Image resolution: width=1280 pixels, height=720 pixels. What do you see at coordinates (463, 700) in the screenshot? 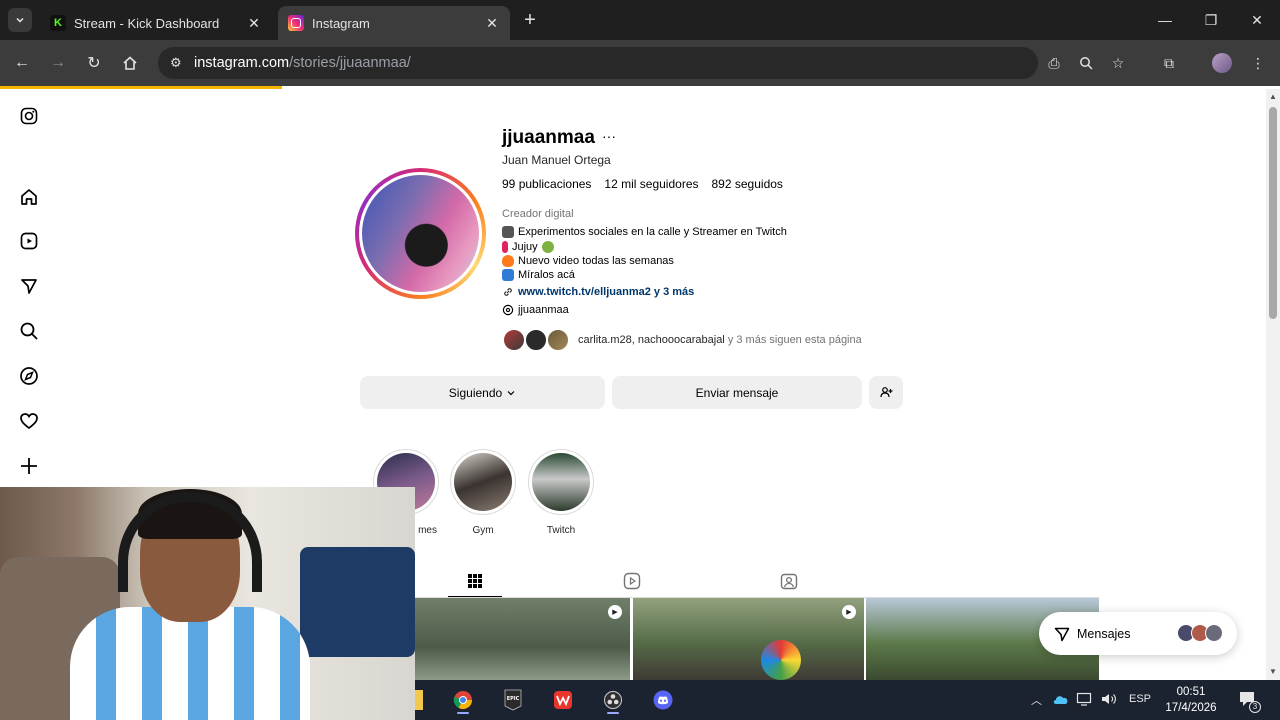
I see `chrome-taskbar-icon` at bounding box center [463, 700].